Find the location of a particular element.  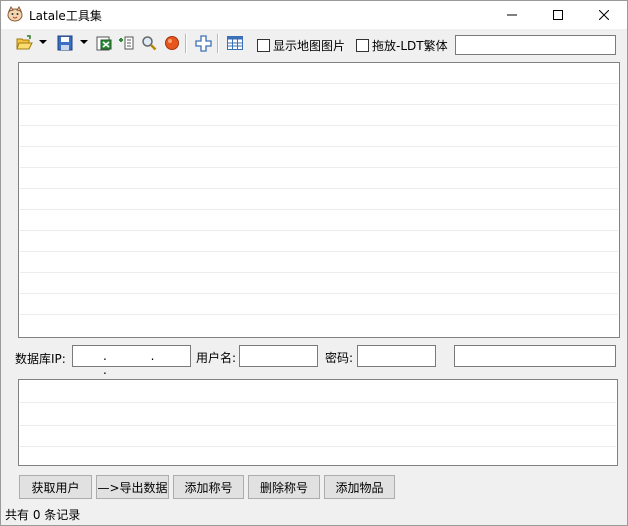

window-title: Latale工具集 is located at coordinates (65, 16).